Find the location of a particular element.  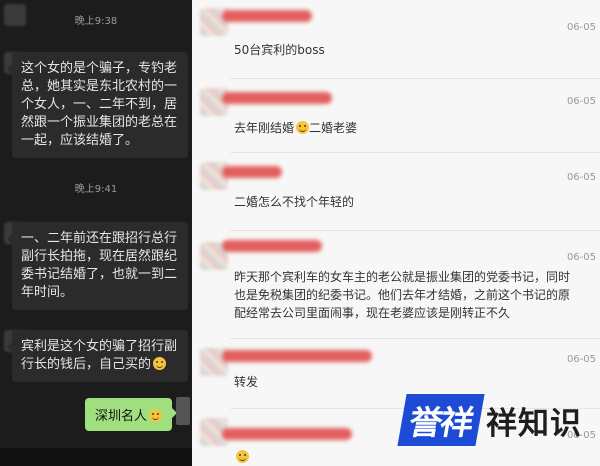

comment-text-line: 配经常去公司里面闹事，现在老婆应该是刚转正不久 is located at coordinates (372, 313).